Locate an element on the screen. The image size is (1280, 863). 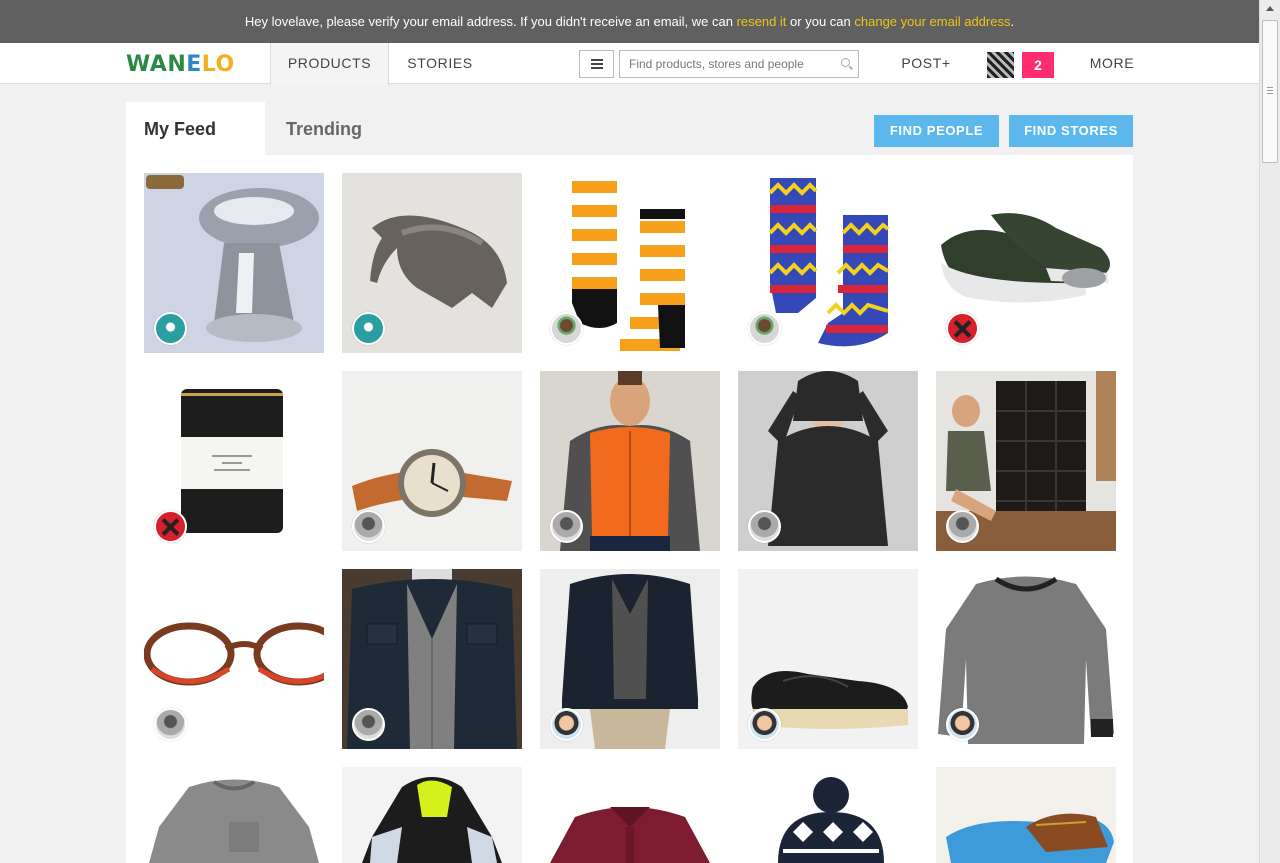
logo-letter: N is located at coordinates (177, 64).